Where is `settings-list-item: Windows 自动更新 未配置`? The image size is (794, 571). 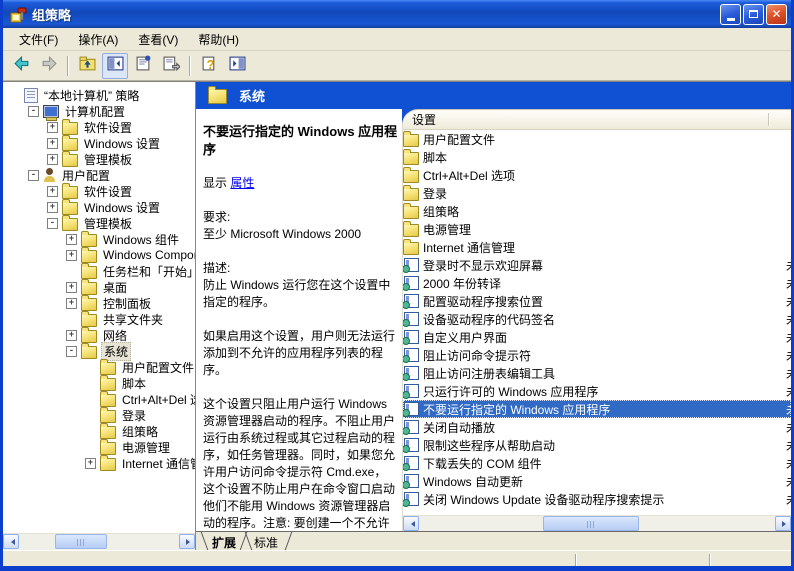 settings-list-item: Windows 自动更新 未配置 is located at coordinates (597, 481).